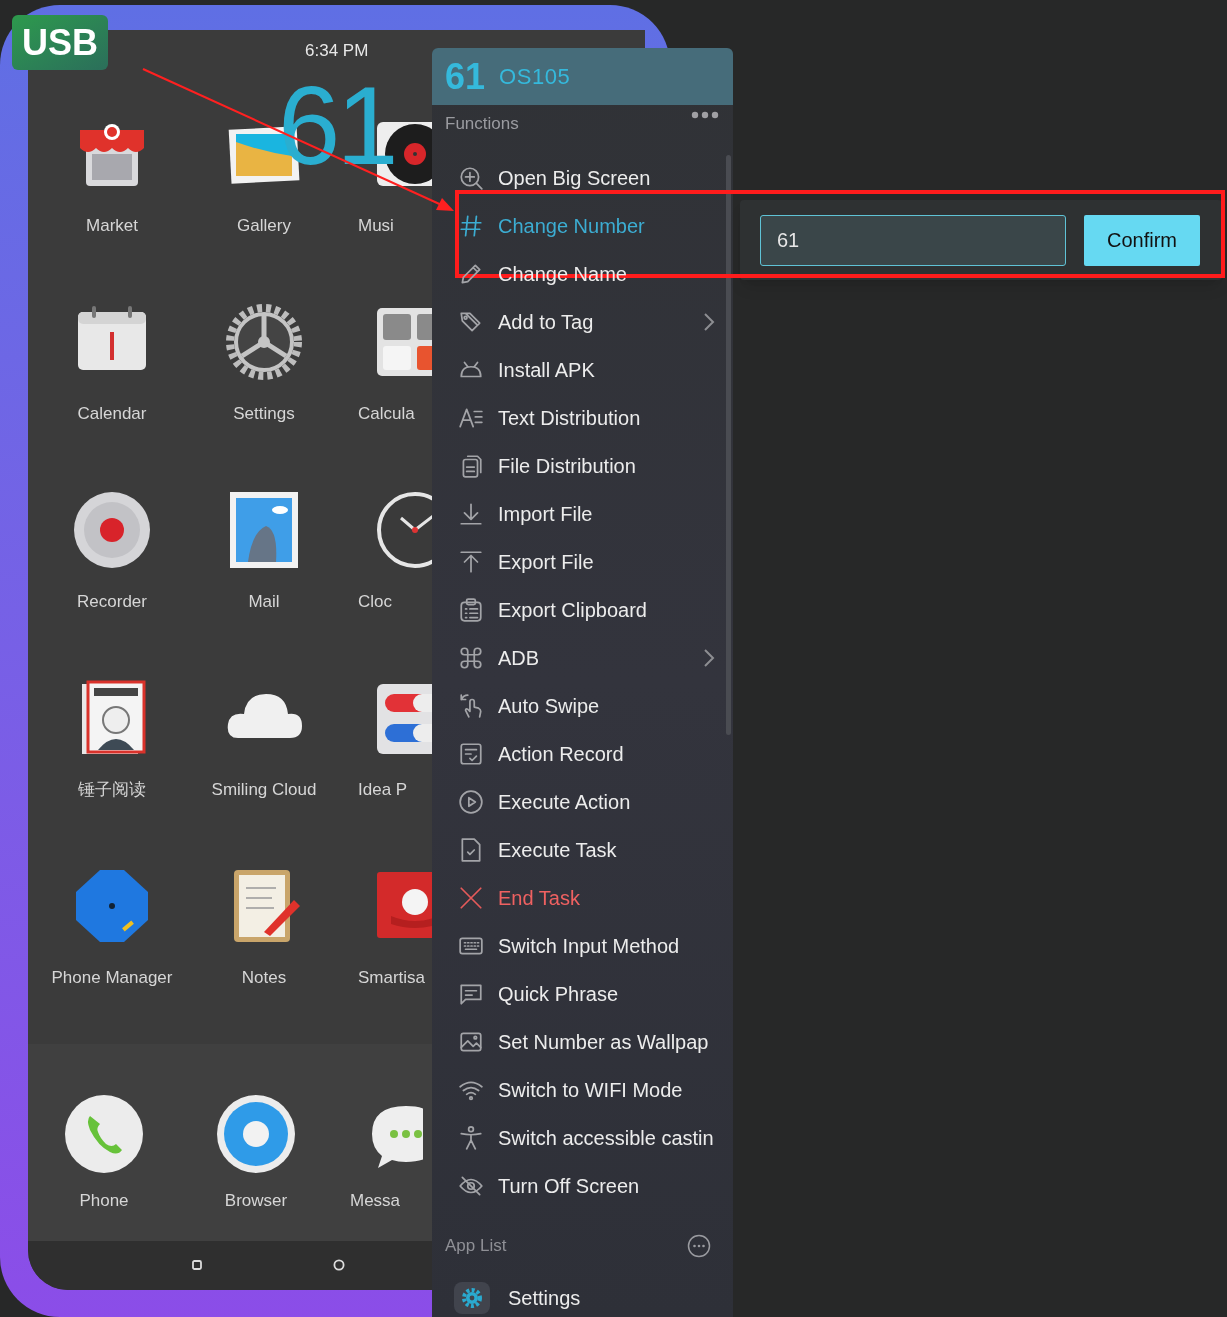 This screenshot has height=1317, width=1227. I want to click on app-label: Idea P, so click(383, 789).